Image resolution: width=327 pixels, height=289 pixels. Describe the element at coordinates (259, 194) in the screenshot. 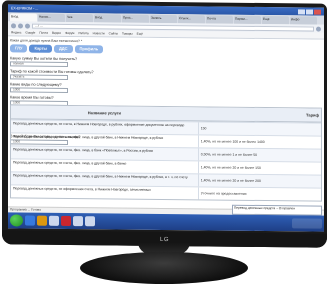

I see `service-price: Уточните на предоставления` at that location.